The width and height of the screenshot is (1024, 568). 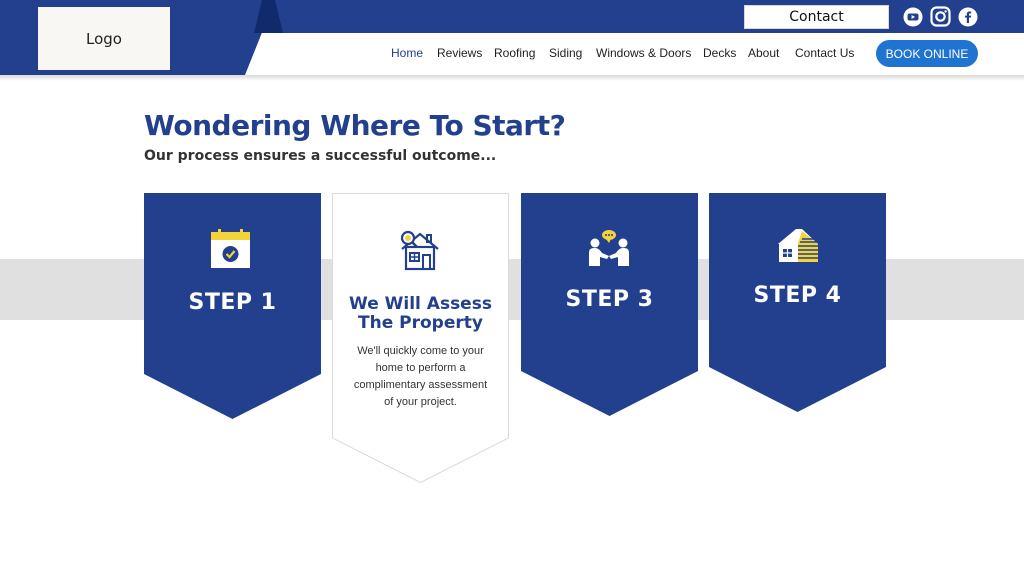 What do you see at coordinates (643, 54) in the screenshot?
I see `nav-windows-doors: Windows & Doors` at bounding box center [643, 54].